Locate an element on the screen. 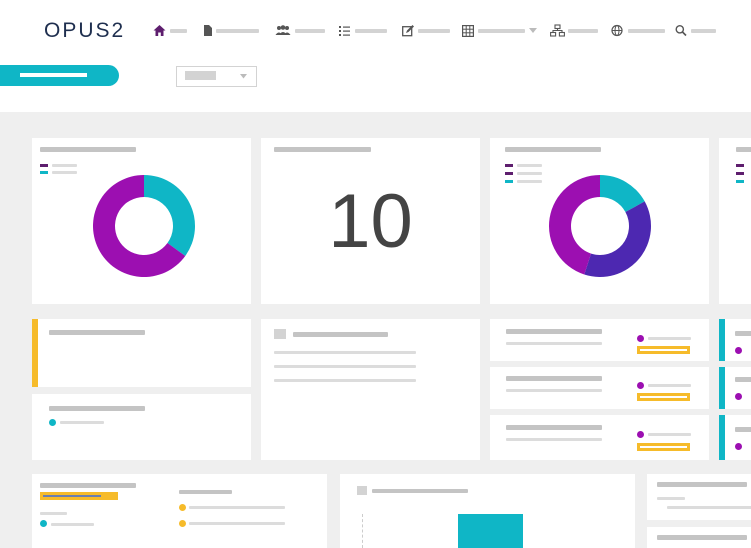 The height and width of the screenshot is (548, 751). bar-chart-widget is located at coordinates (487, 511).